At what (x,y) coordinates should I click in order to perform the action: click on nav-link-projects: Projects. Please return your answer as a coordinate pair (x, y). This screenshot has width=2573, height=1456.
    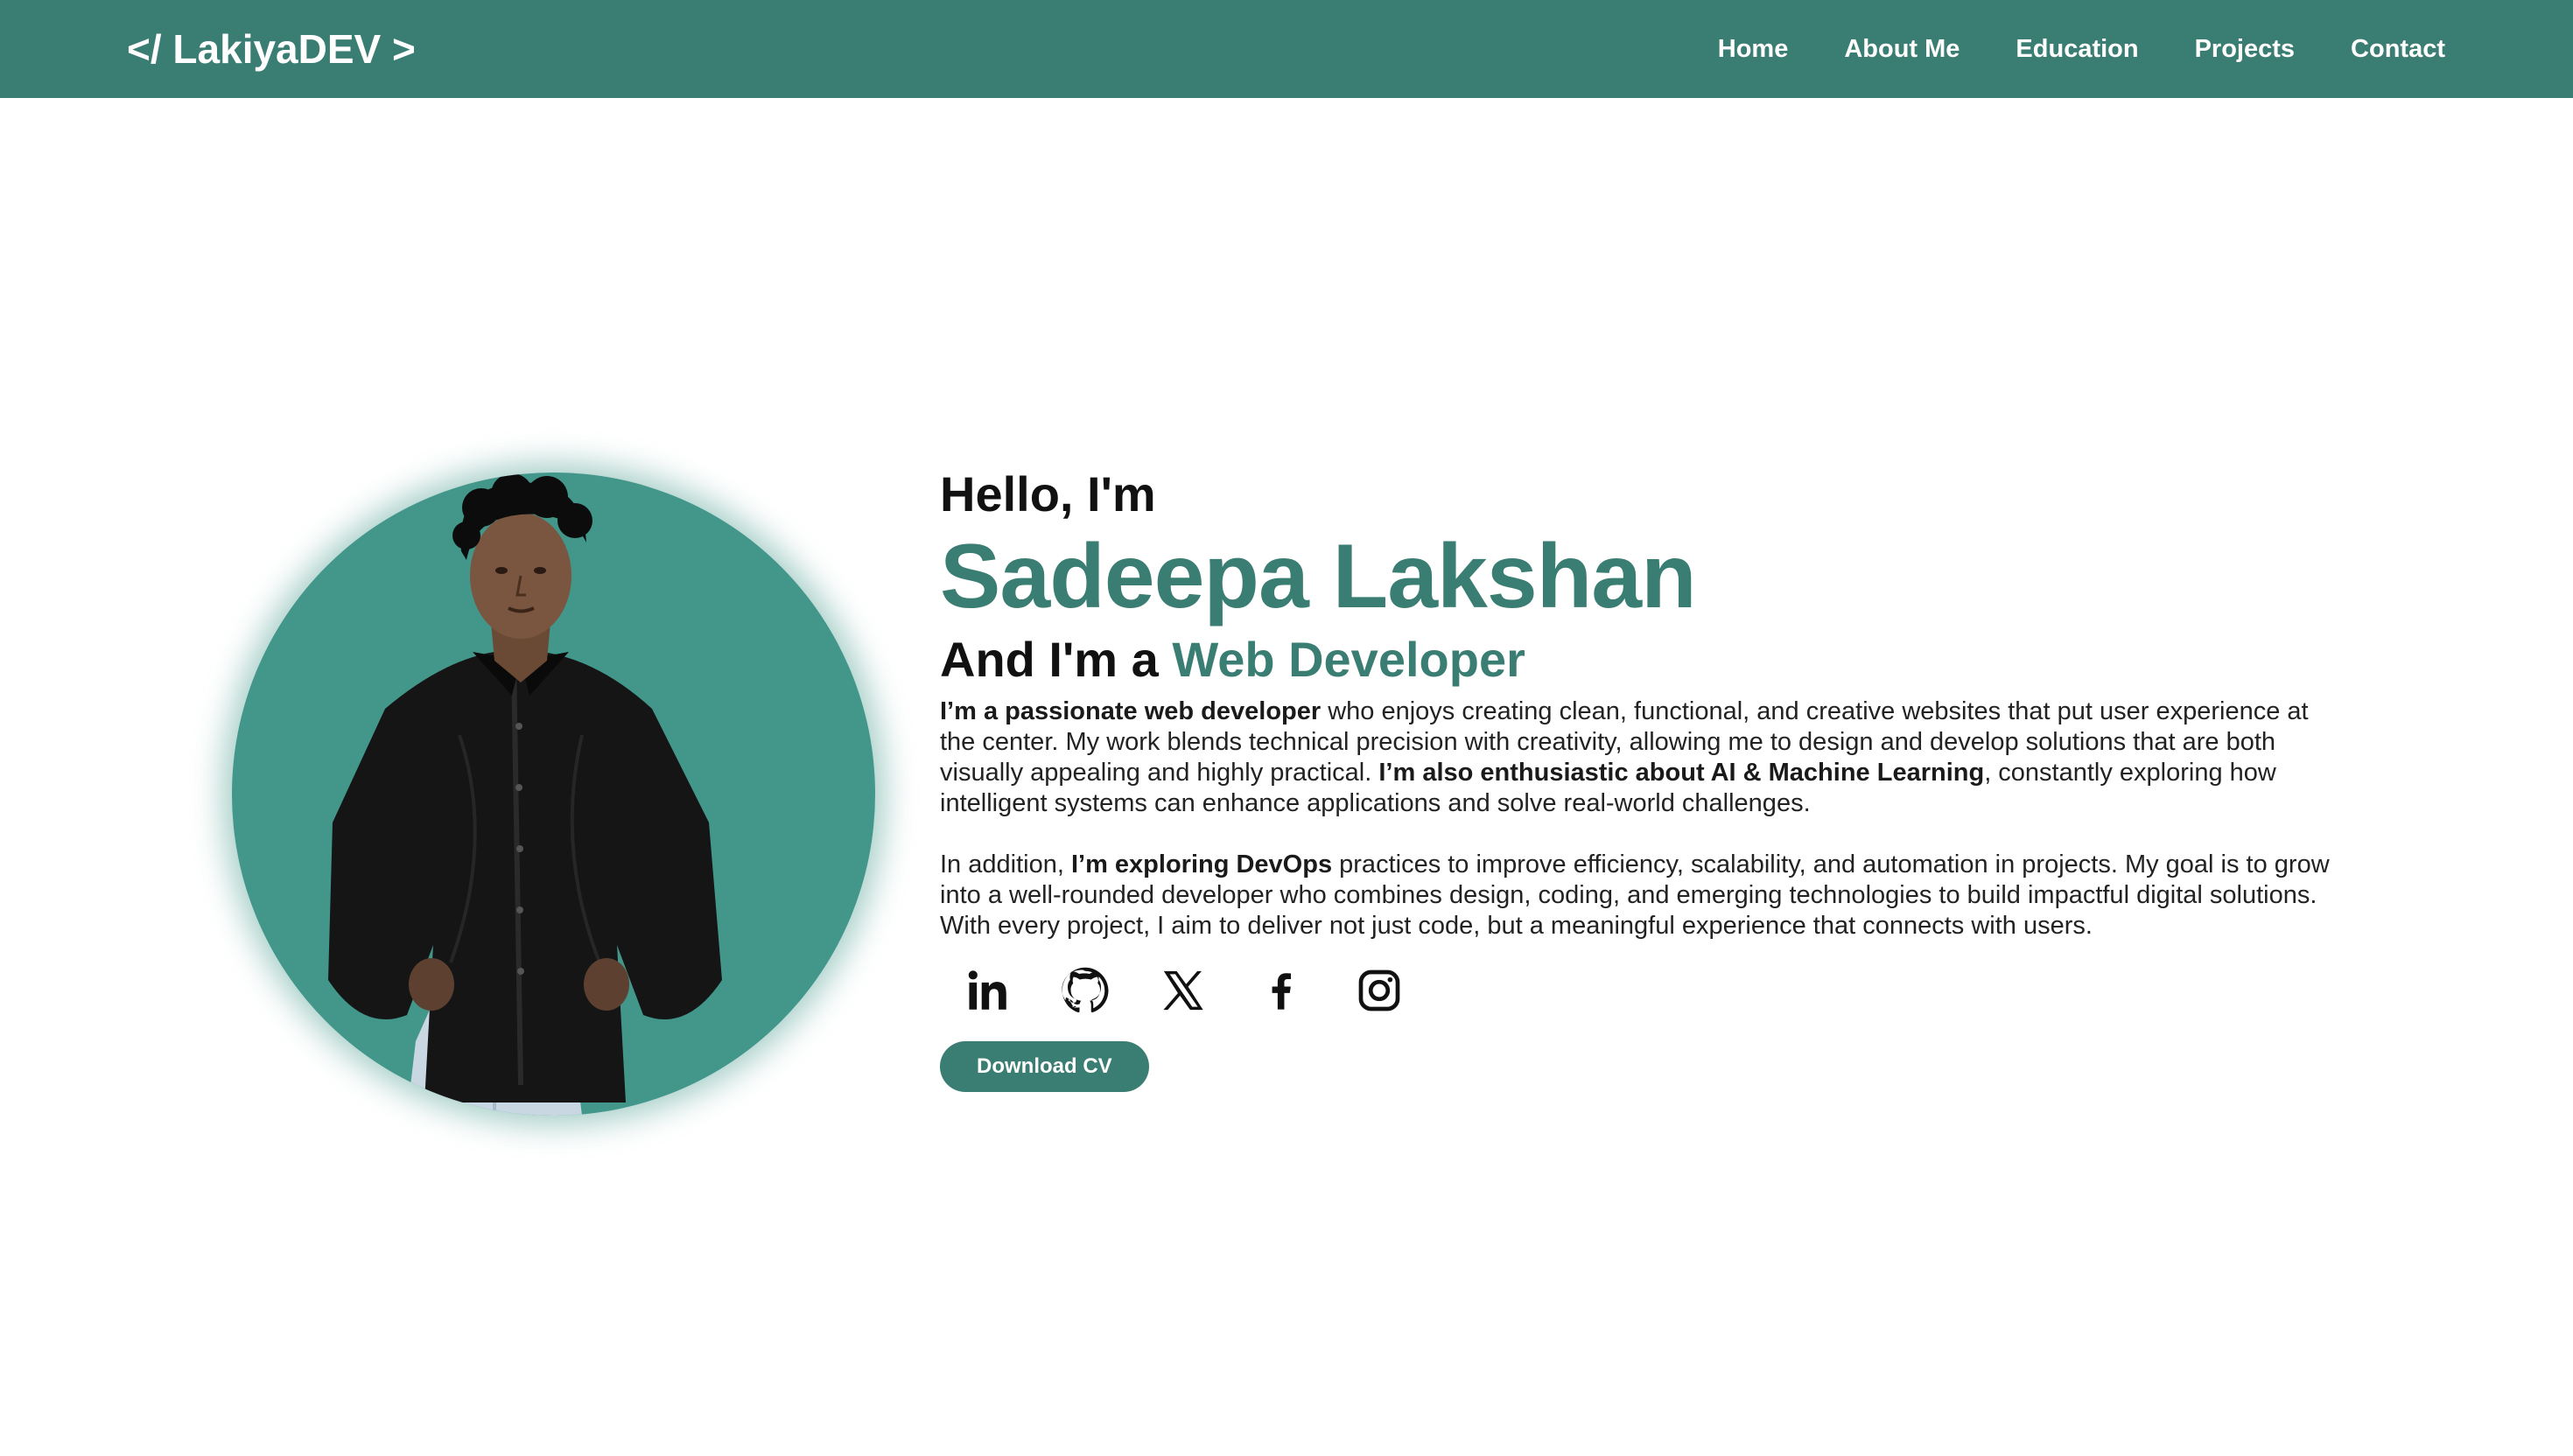
    Looking at the image, I should click on (2245, 49).